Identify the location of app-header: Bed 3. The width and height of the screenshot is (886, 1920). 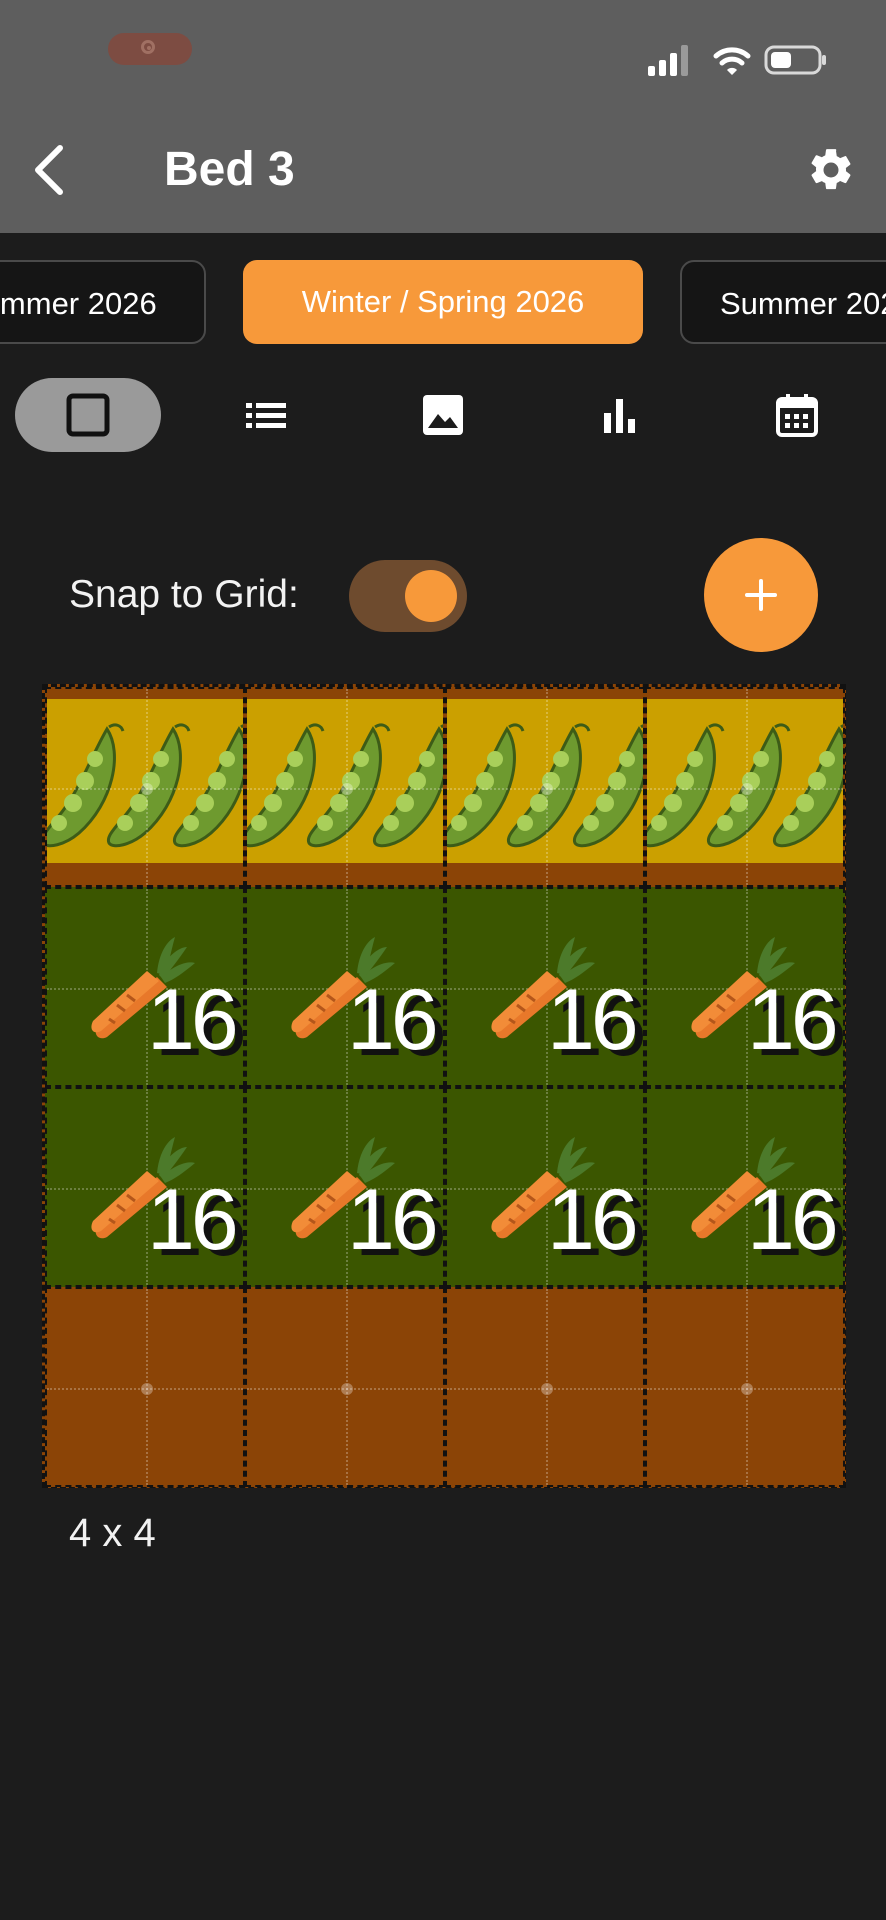
(443, 116).